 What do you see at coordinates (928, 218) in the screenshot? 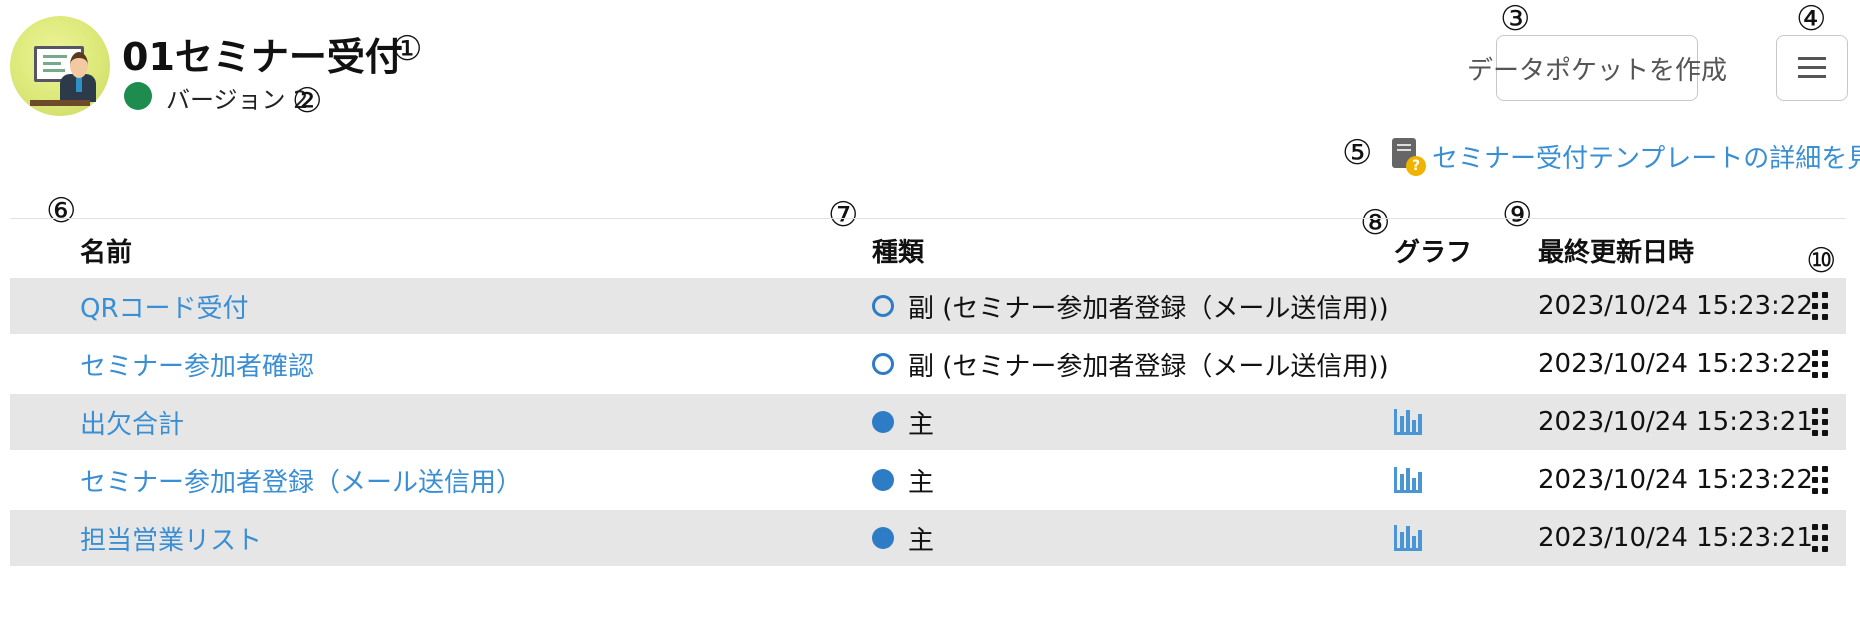
I see `table-divider` at bounding box center [928, 218].